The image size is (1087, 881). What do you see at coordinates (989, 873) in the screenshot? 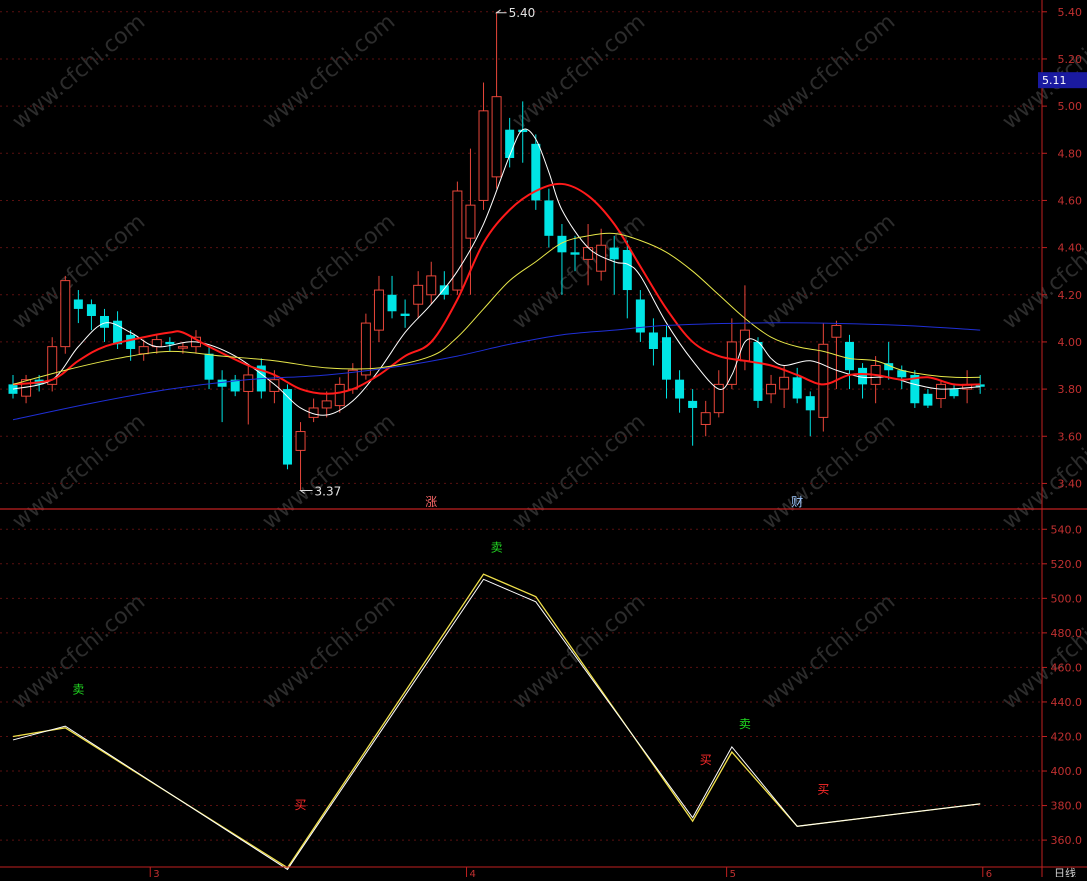
I see `time-tick-label: 6` at bounding box center [989, 873].